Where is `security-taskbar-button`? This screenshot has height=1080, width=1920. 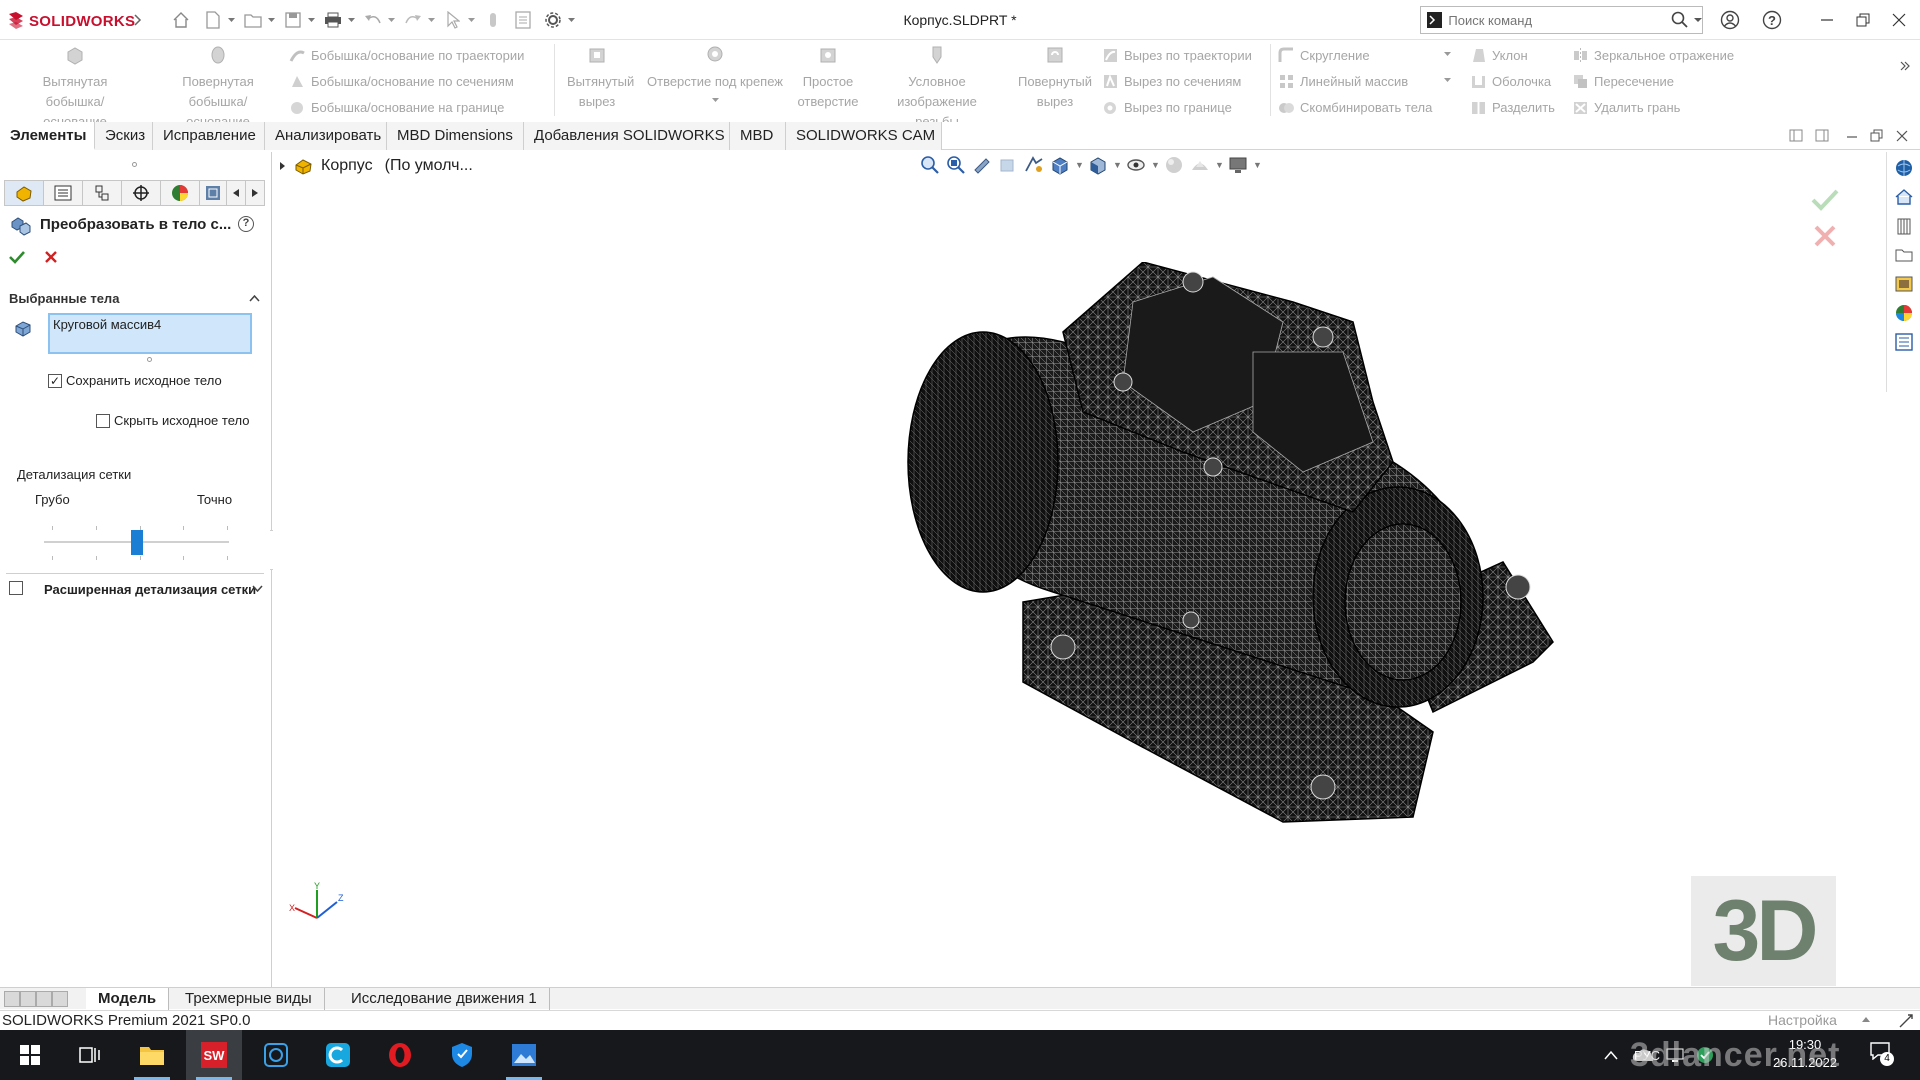 security-taskbar-button is located at coordinates (462, 1055).